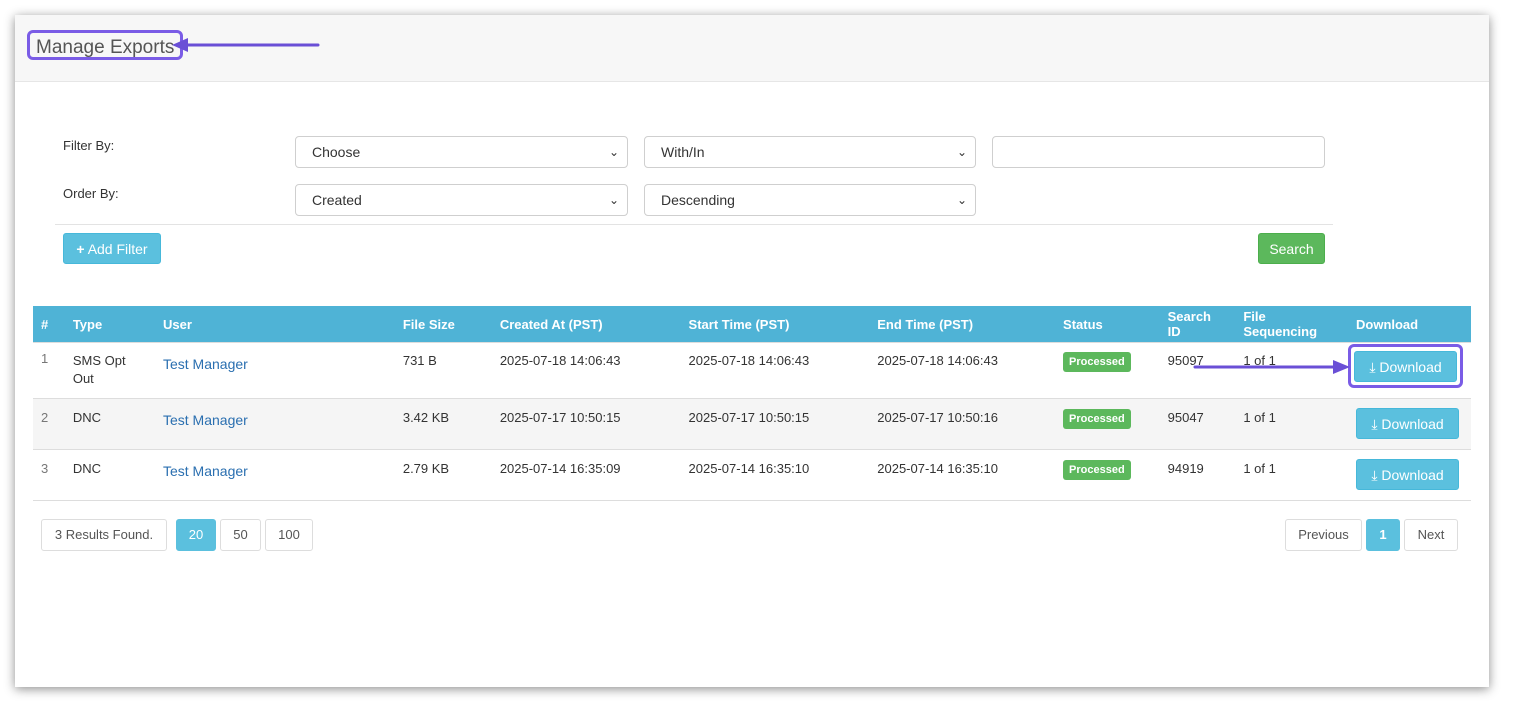 The height and width of the screenshot is (712, 1514). I want to click on filter-operator-select: With/In ⌄, so click(810, 152).